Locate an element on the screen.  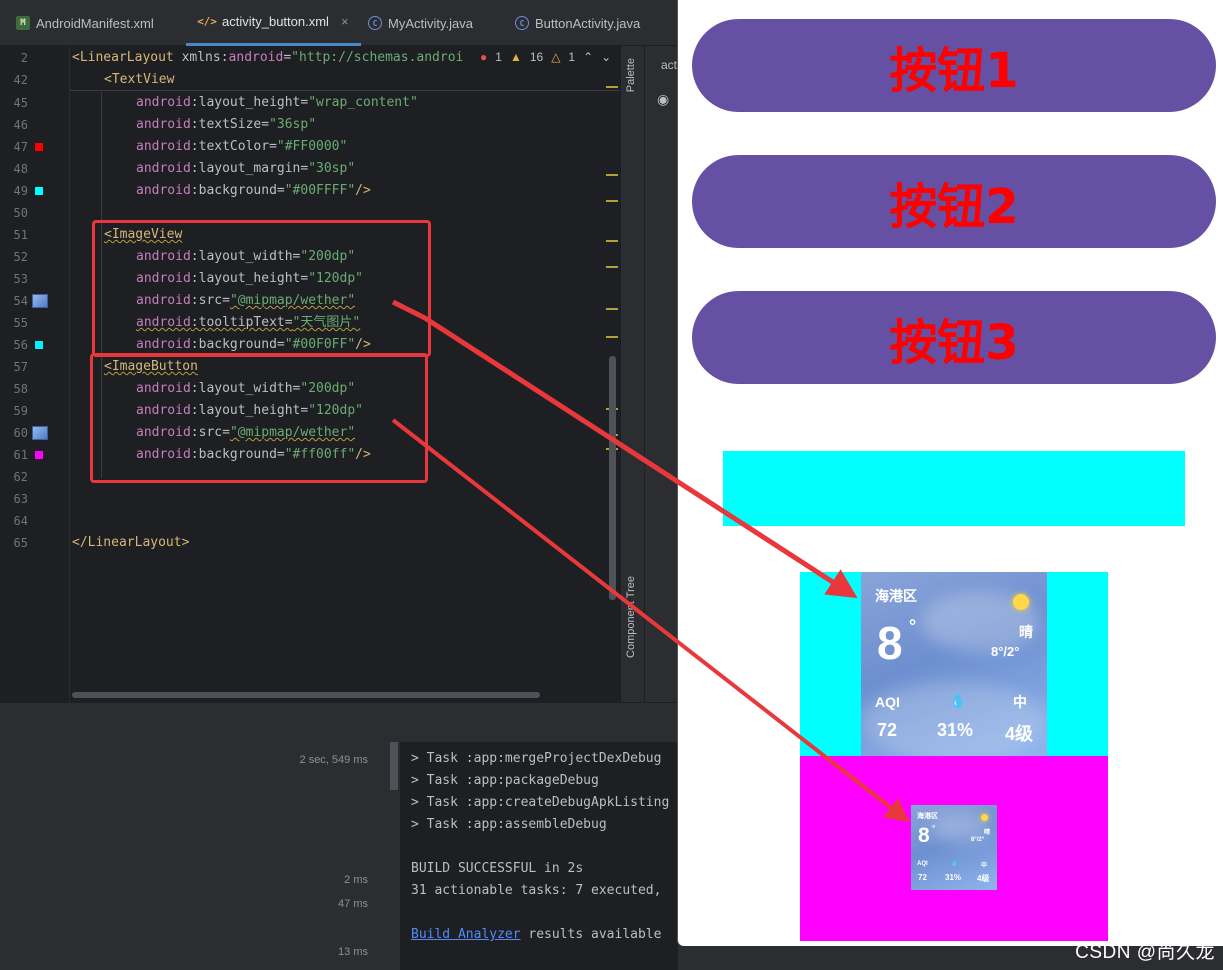
csdn-watermark: CSDN @尚久龙 is located at coordinates (1145, 952).